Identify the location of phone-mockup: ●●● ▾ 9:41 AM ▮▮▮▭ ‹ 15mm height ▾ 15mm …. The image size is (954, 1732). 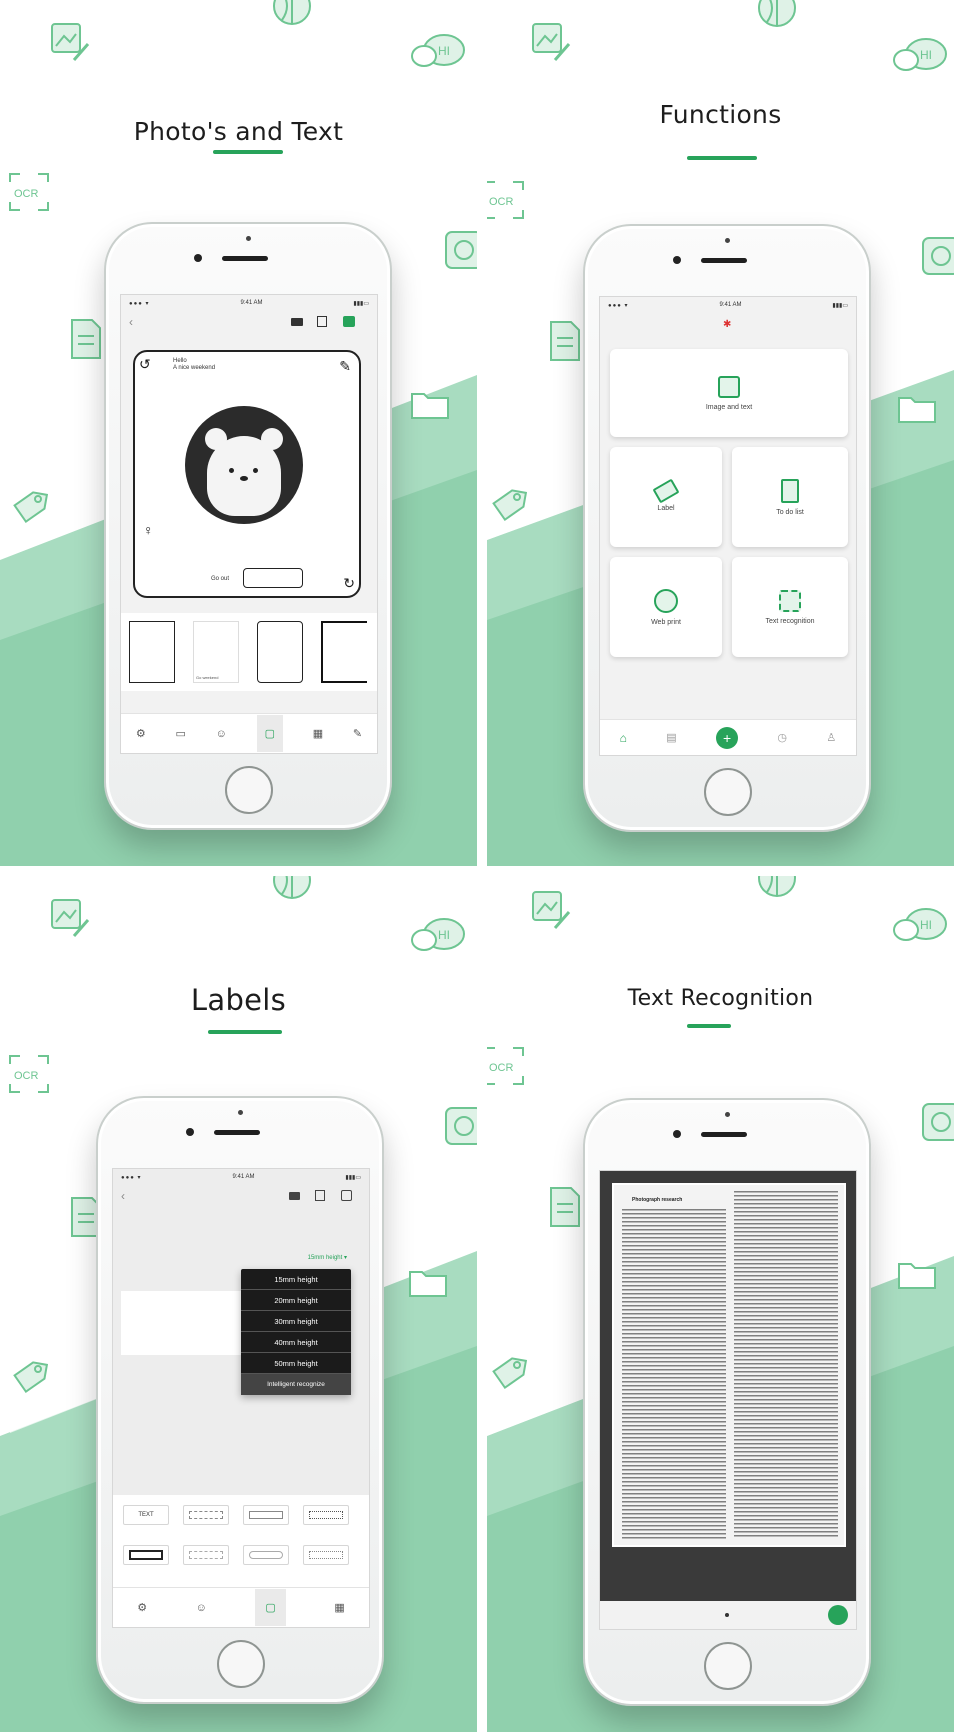
(240, 1400).